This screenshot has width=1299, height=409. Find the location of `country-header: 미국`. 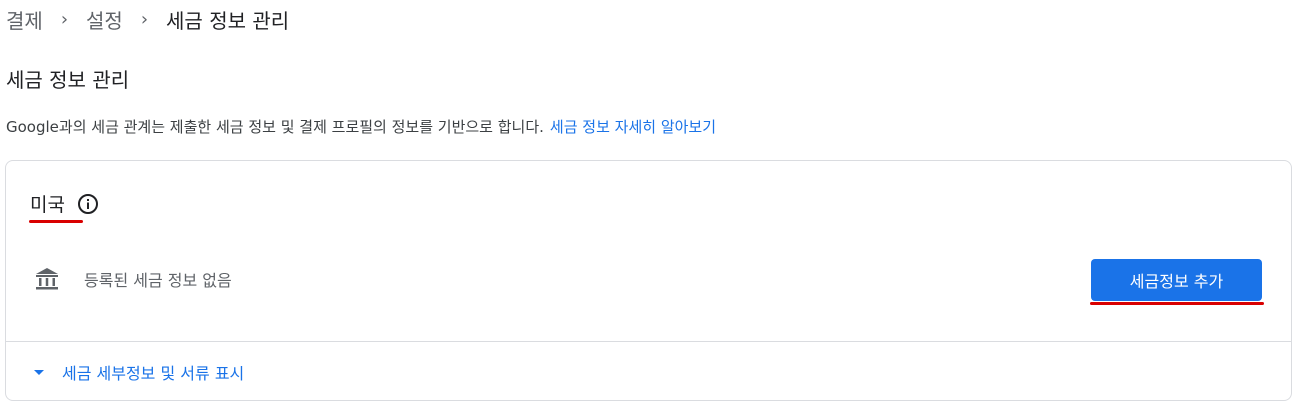

country-header: 미국 is located at coordinates (64, 203).